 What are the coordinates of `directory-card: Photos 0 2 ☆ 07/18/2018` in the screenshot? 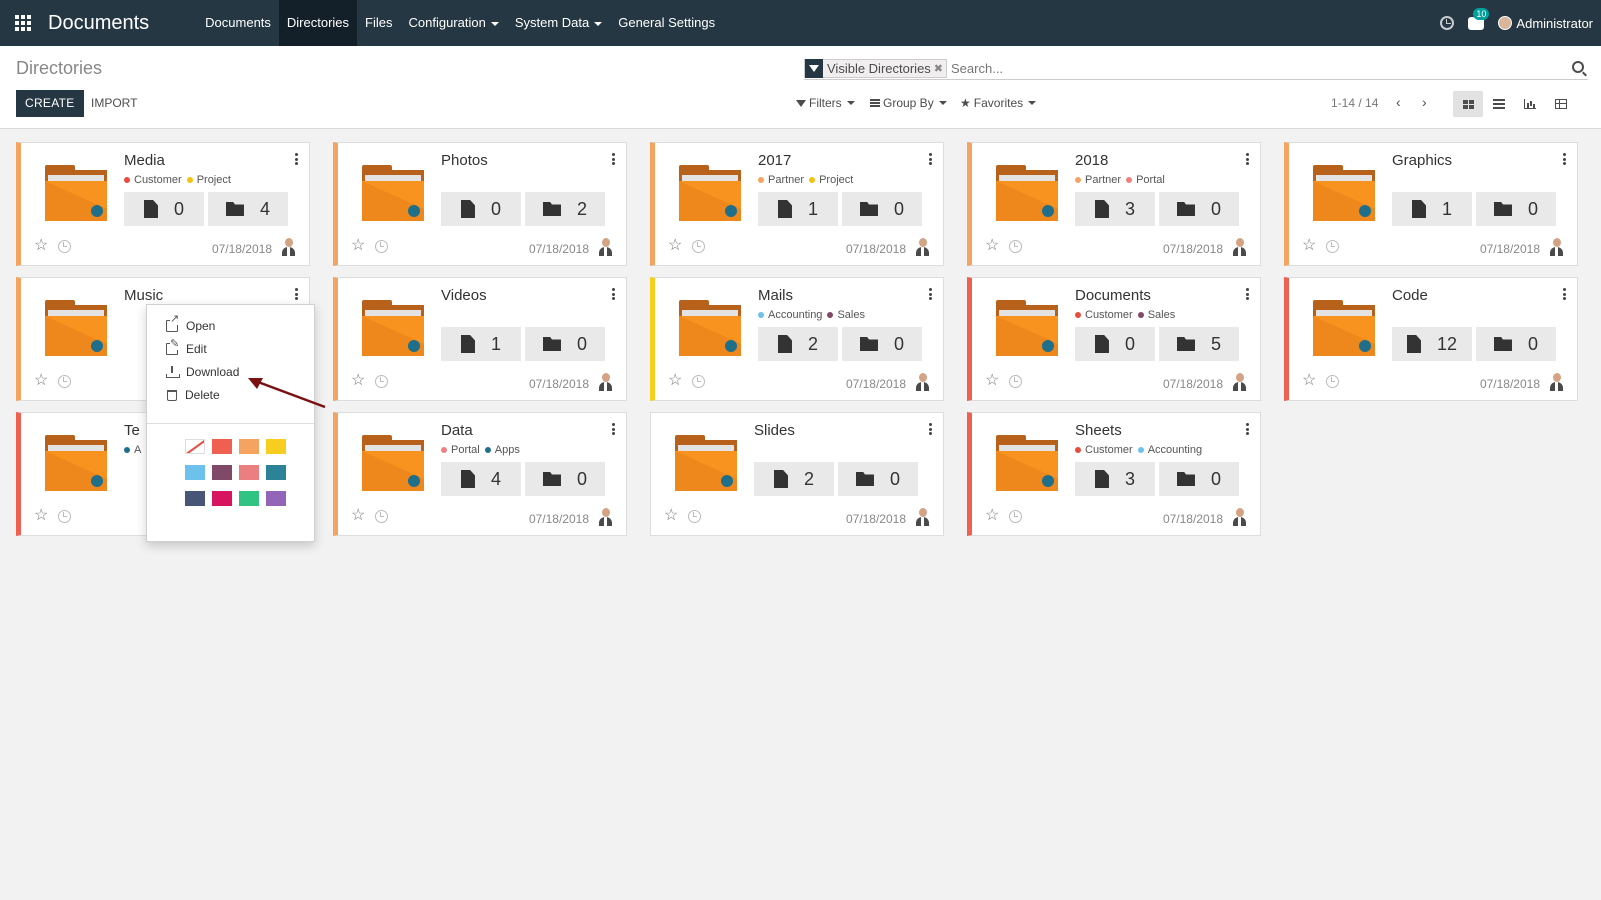 It's located at (480, 204).